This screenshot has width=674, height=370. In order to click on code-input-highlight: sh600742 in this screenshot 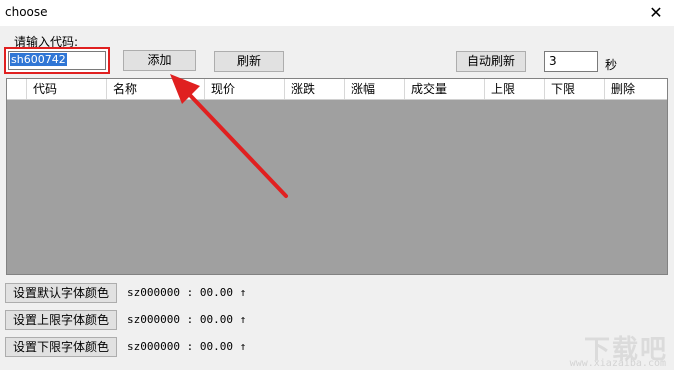, I will do `click(57, 60)`.